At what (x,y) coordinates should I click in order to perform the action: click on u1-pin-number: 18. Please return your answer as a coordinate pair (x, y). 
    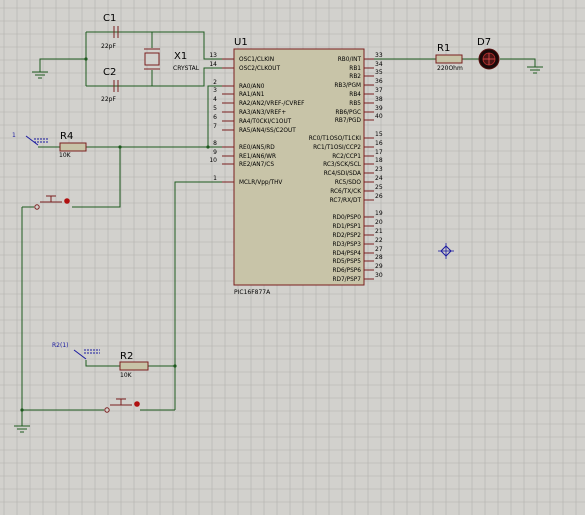
    Looking at the image, I should click on (379, 160).